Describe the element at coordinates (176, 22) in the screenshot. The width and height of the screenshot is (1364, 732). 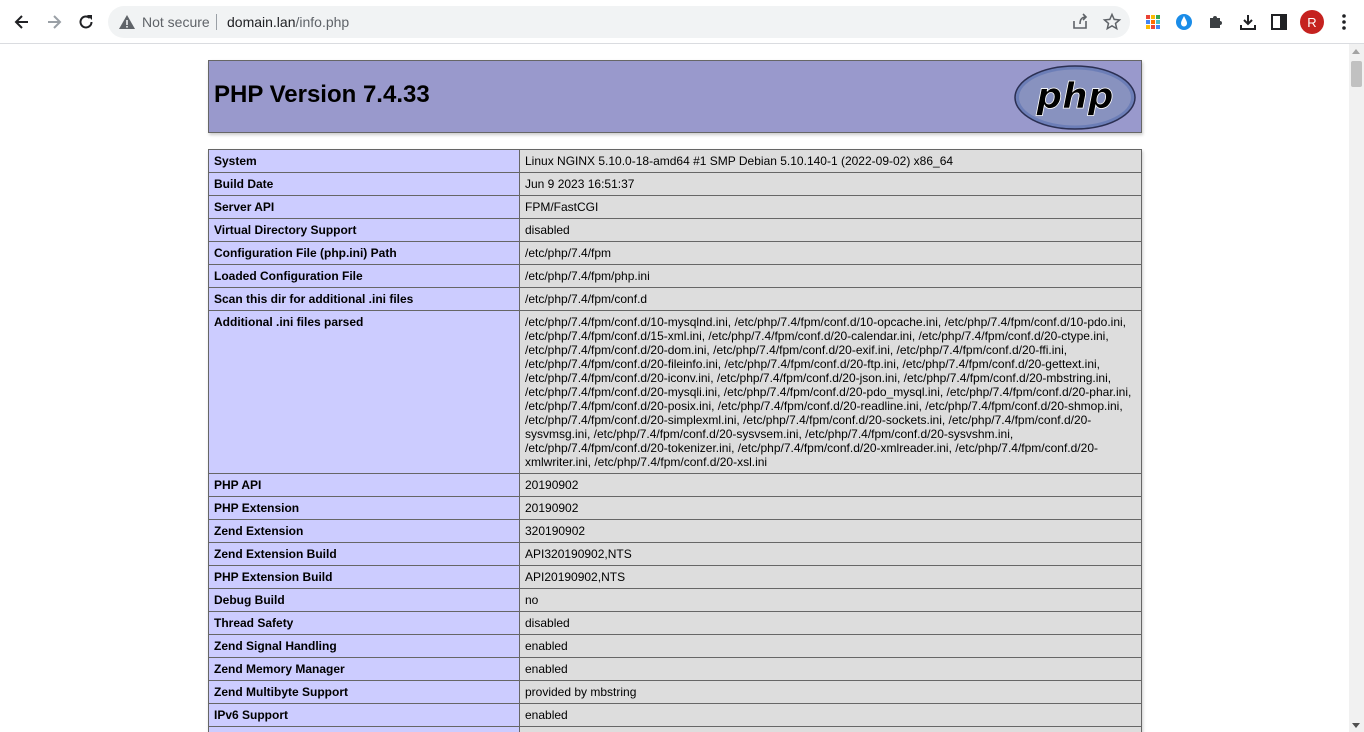
I see `security-label: Not secure` at that location.